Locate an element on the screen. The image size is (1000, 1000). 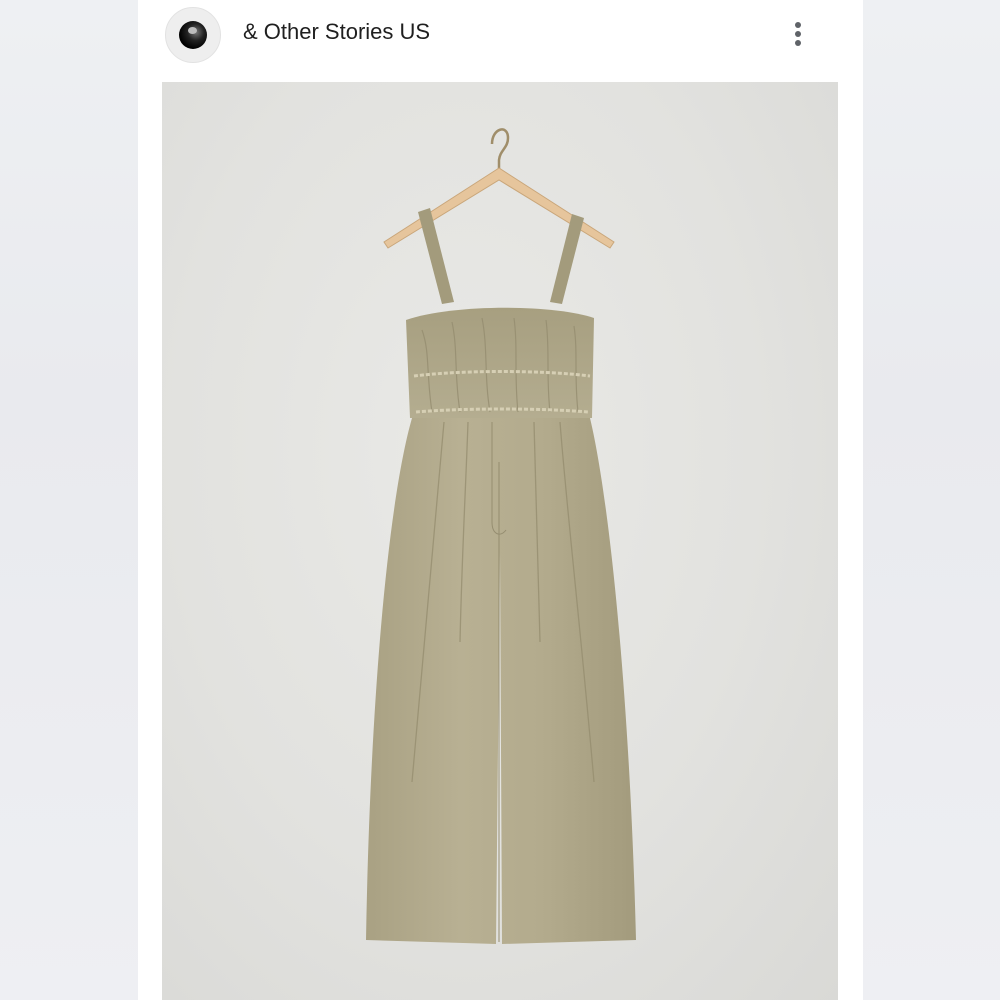
left-strap is located at coordinates (436, 256).